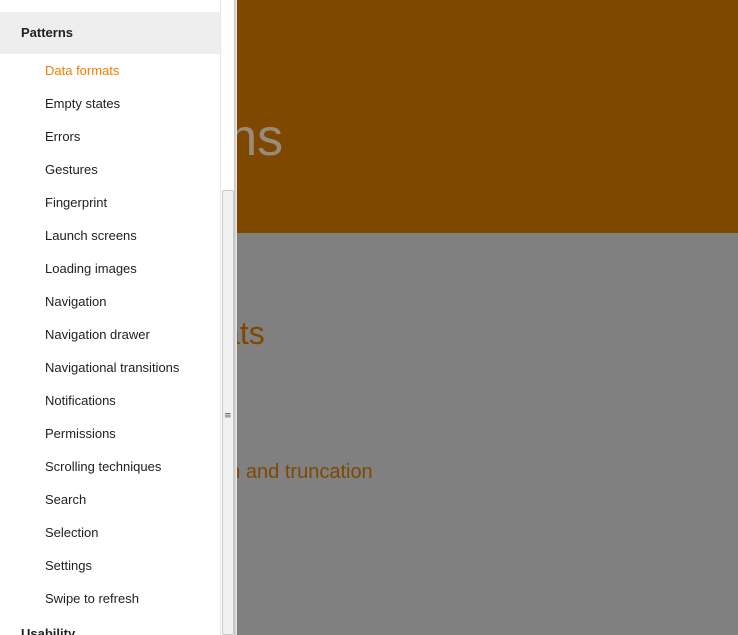  I want to click on sidebar-group-header: Patterns, so click(110, 33).